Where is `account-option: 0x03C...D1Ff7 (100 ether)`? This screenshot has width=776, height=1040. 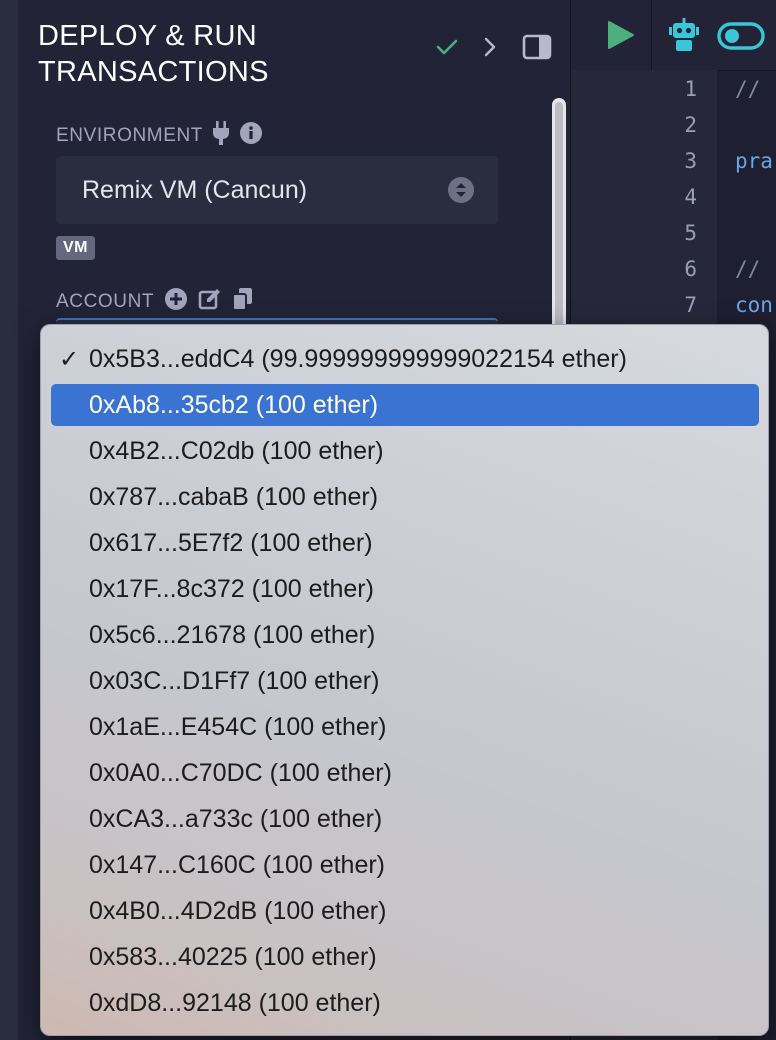
account-option: 0x03C...D1Ff7 (100 ether) is located at coordinates (405, 681).